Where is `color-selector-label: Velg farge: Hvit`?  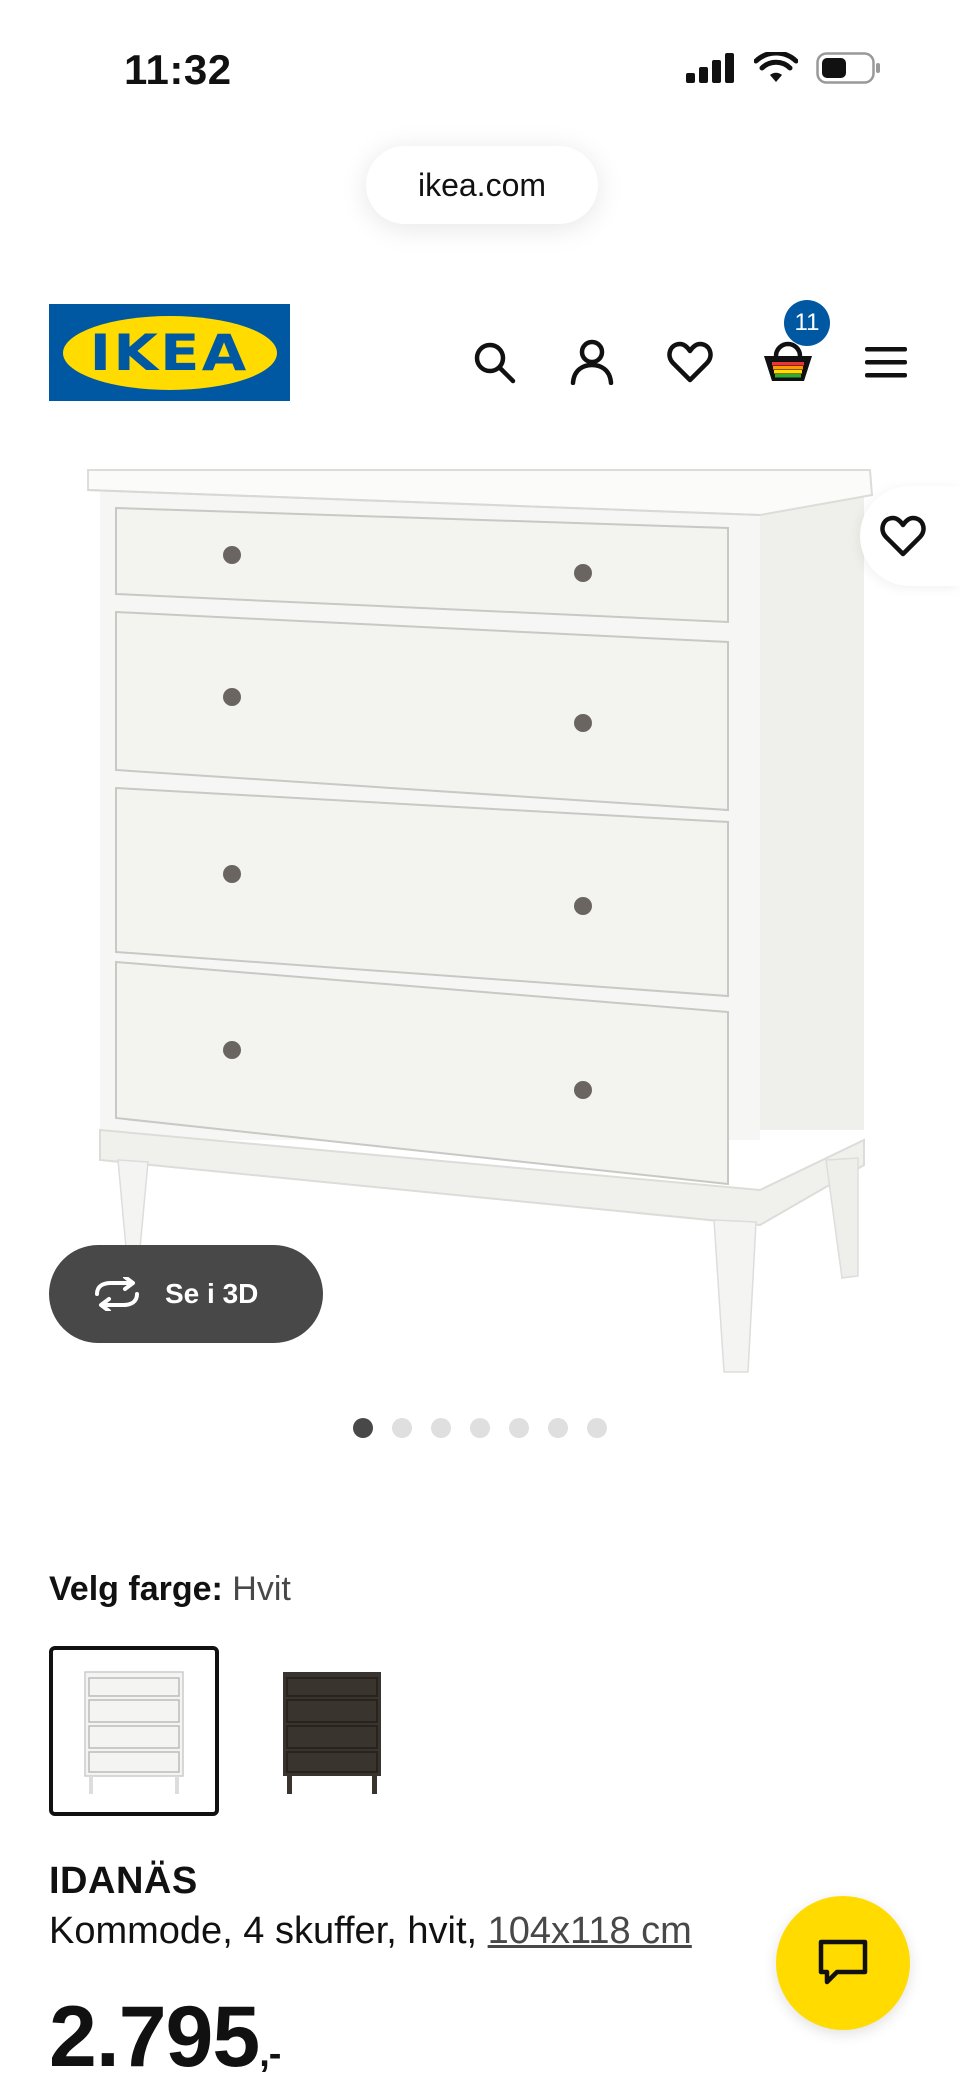 color-selector-label: Velg farge: Hvit is located at coordinates (170, 1589).